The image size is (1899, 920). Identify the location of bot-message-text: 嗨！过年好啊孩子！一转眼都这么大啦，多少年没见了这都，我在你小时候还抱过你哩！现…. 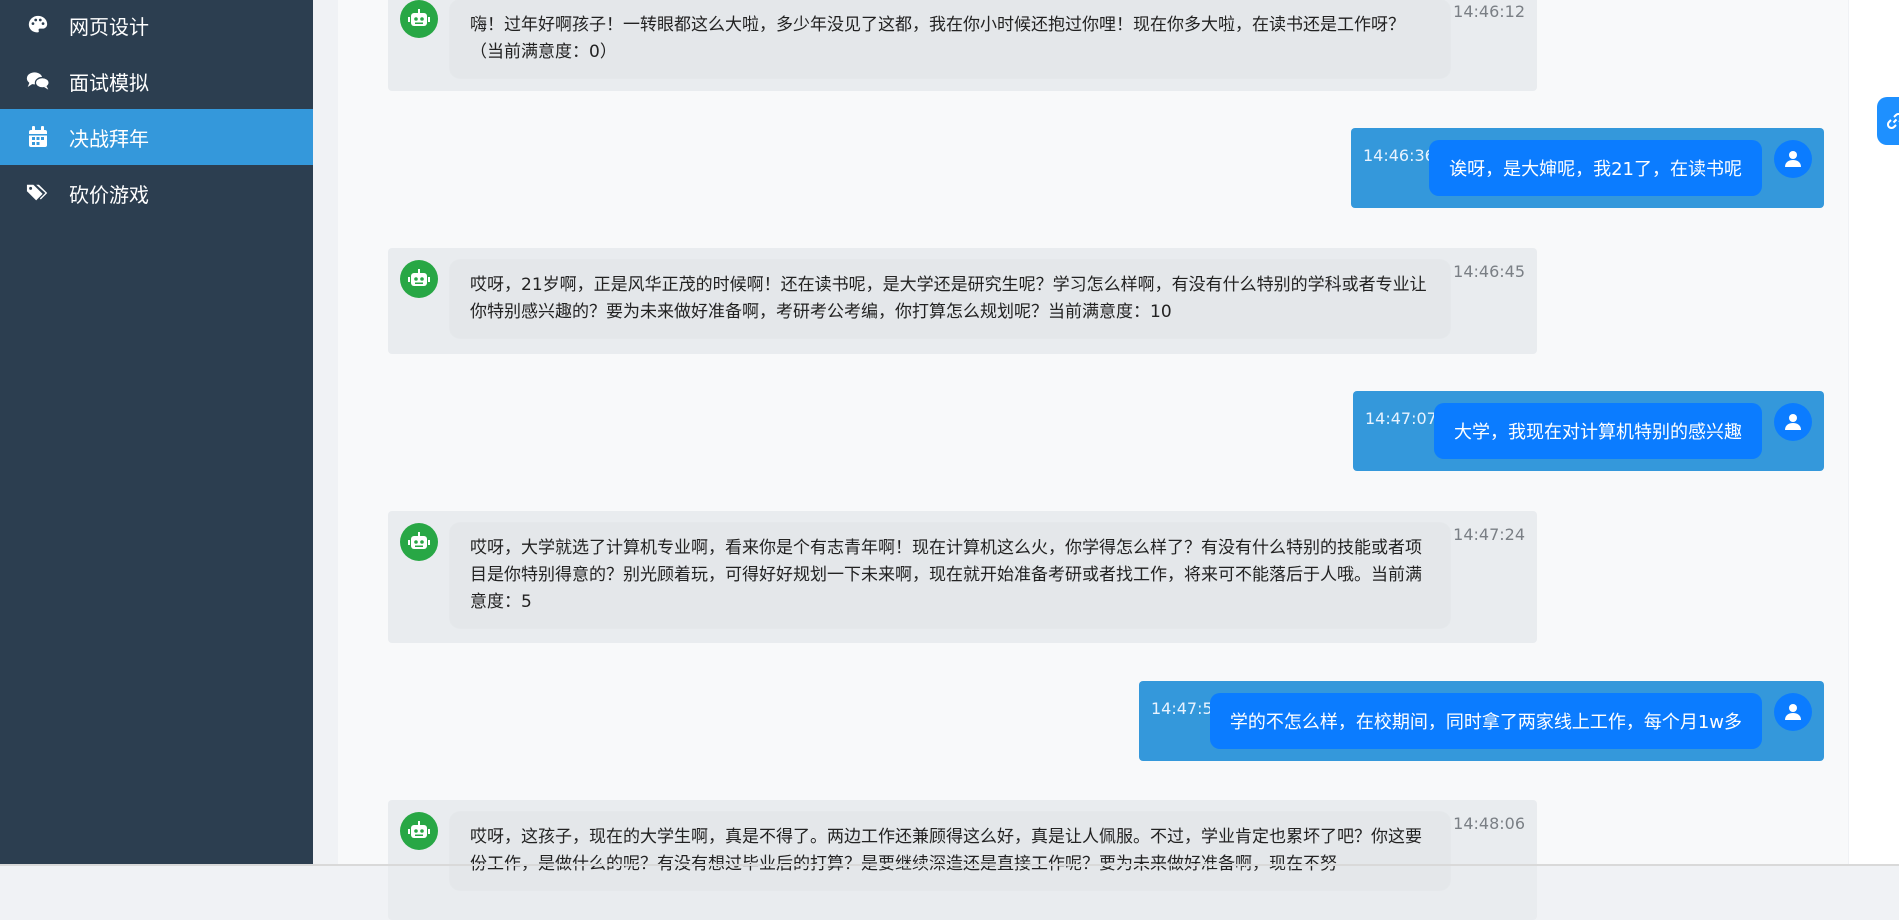
(950, 39).